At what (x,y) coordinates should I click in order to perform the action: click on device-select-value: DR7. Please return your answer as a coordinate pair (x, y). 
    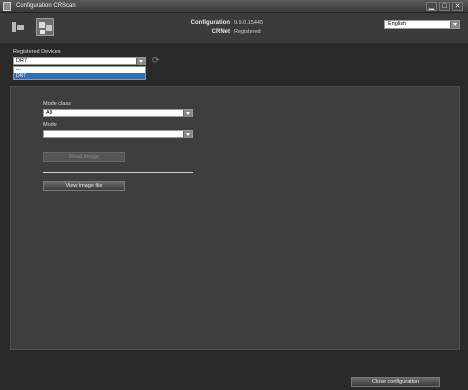
    Looking at the image, I should click on (22, 61).